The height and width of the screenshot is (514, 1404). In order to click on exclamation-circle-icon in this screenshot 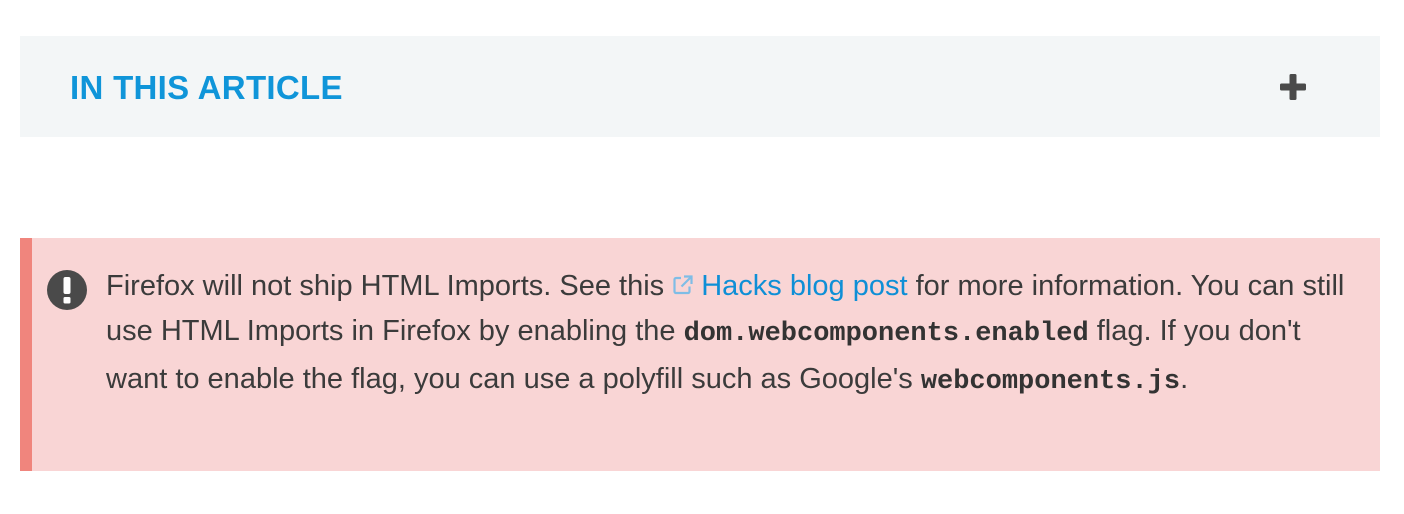, I will do `click(67, 290)`.